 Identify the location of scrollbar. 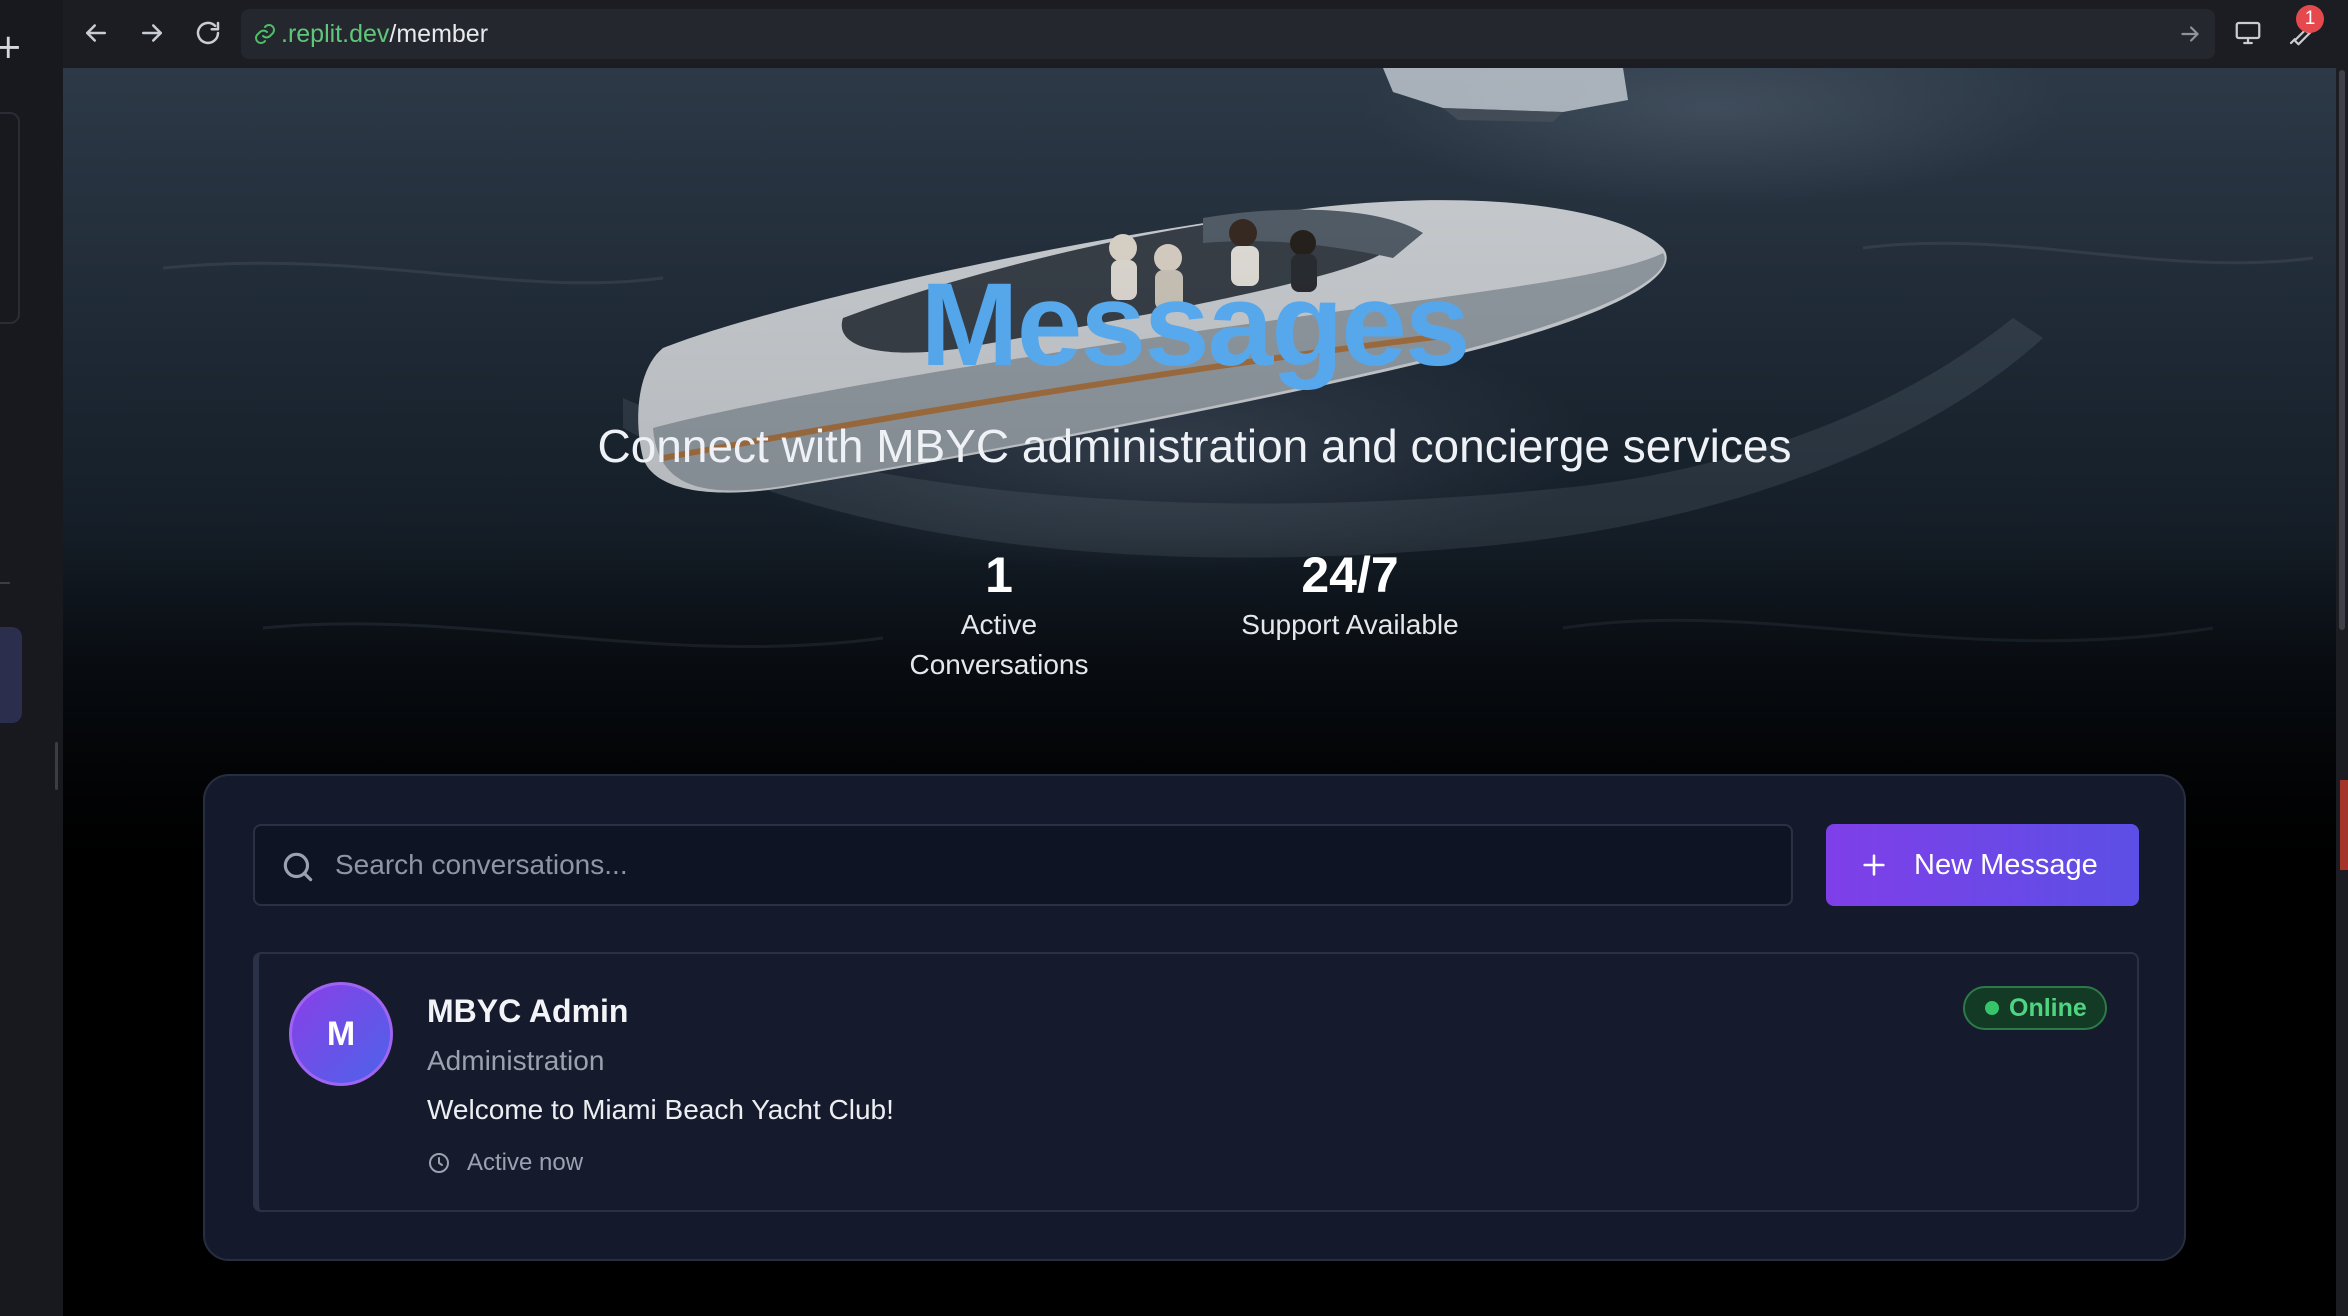
(2342, 658).